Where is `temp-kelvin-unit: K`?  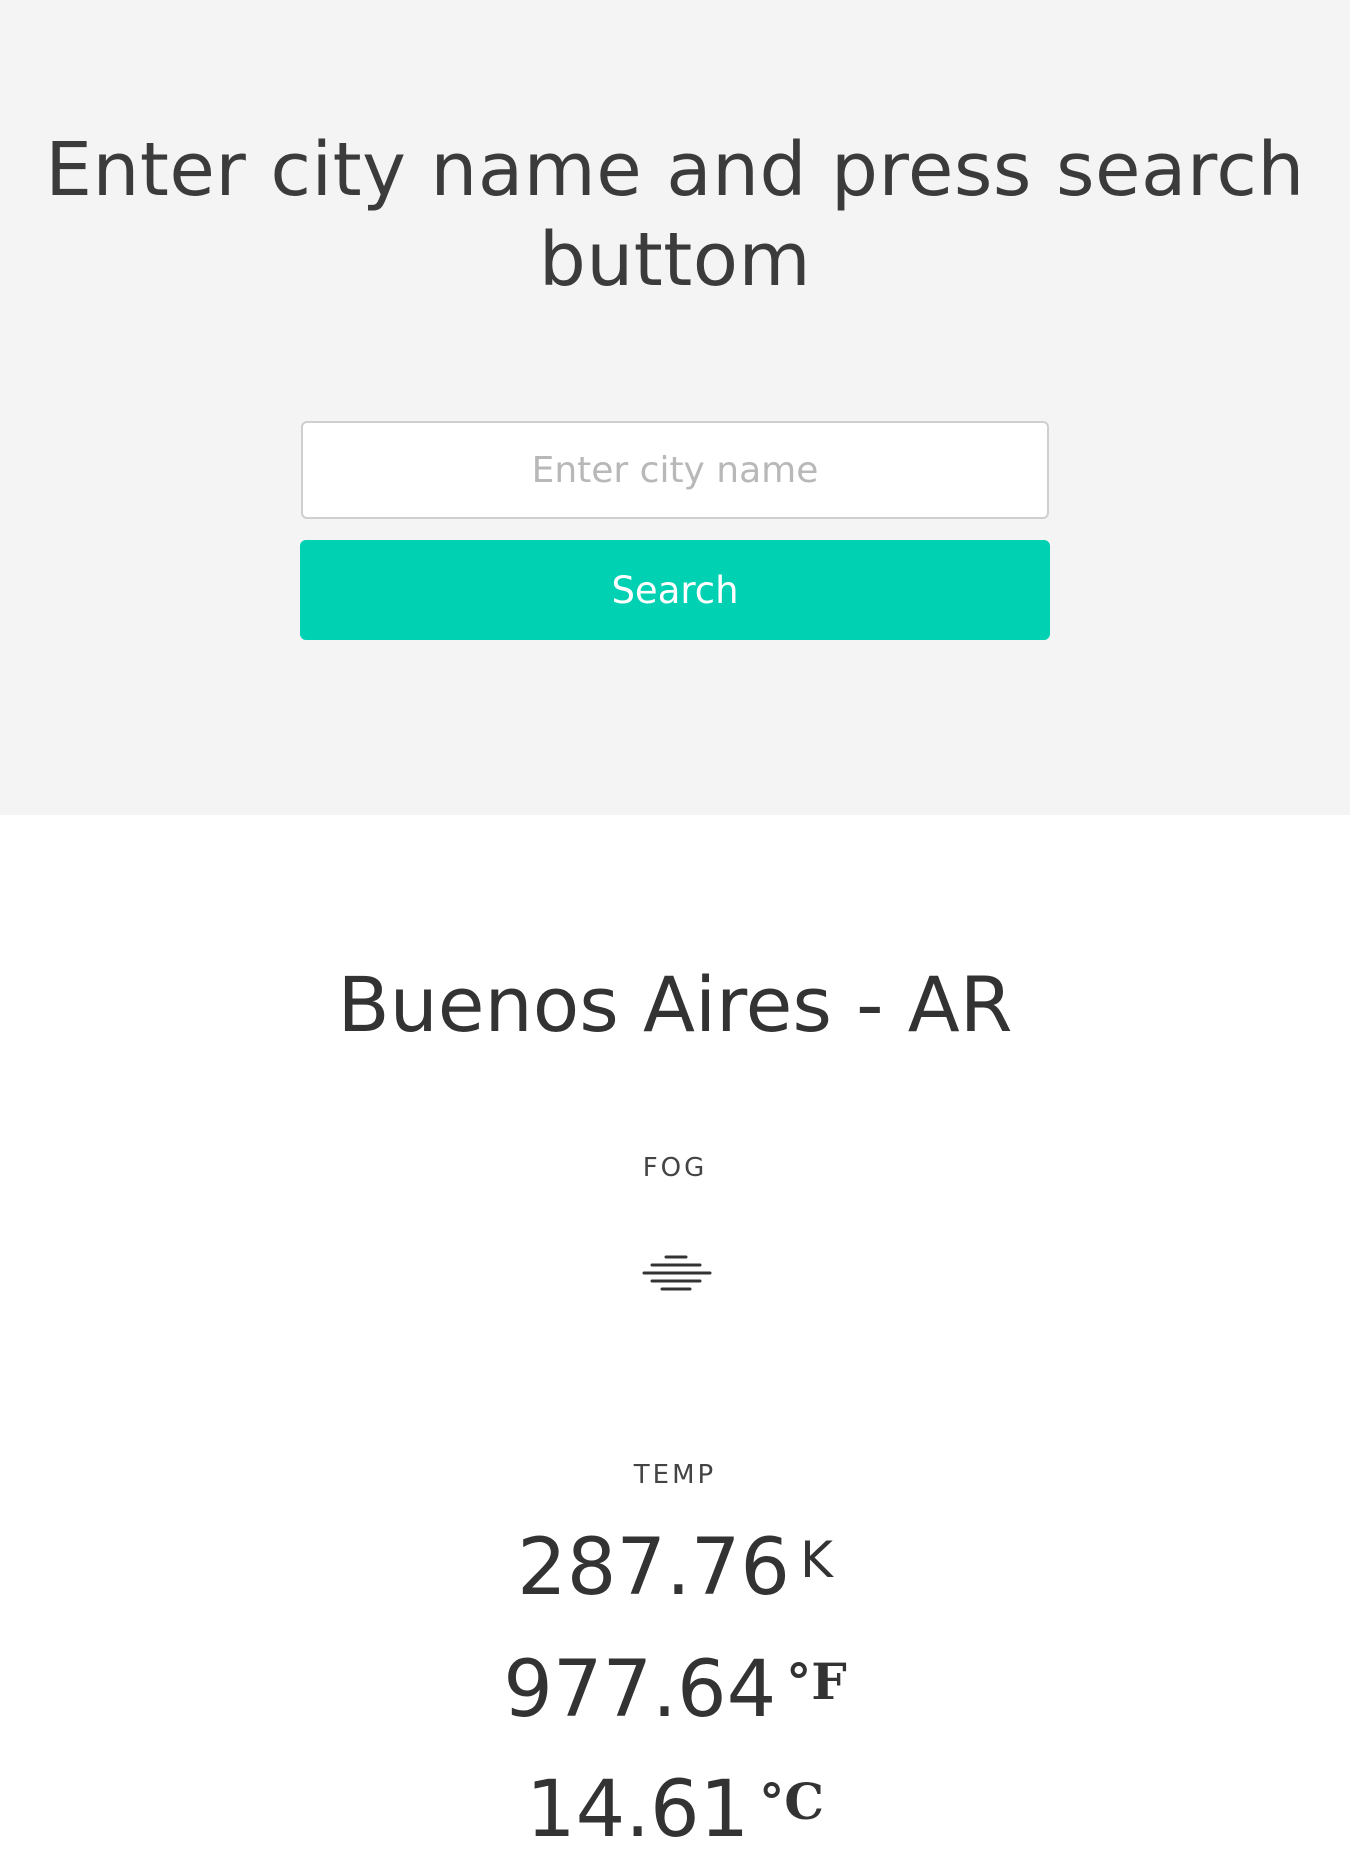
temp-kelvin-unit: K is located at coordinates (816, 1560).